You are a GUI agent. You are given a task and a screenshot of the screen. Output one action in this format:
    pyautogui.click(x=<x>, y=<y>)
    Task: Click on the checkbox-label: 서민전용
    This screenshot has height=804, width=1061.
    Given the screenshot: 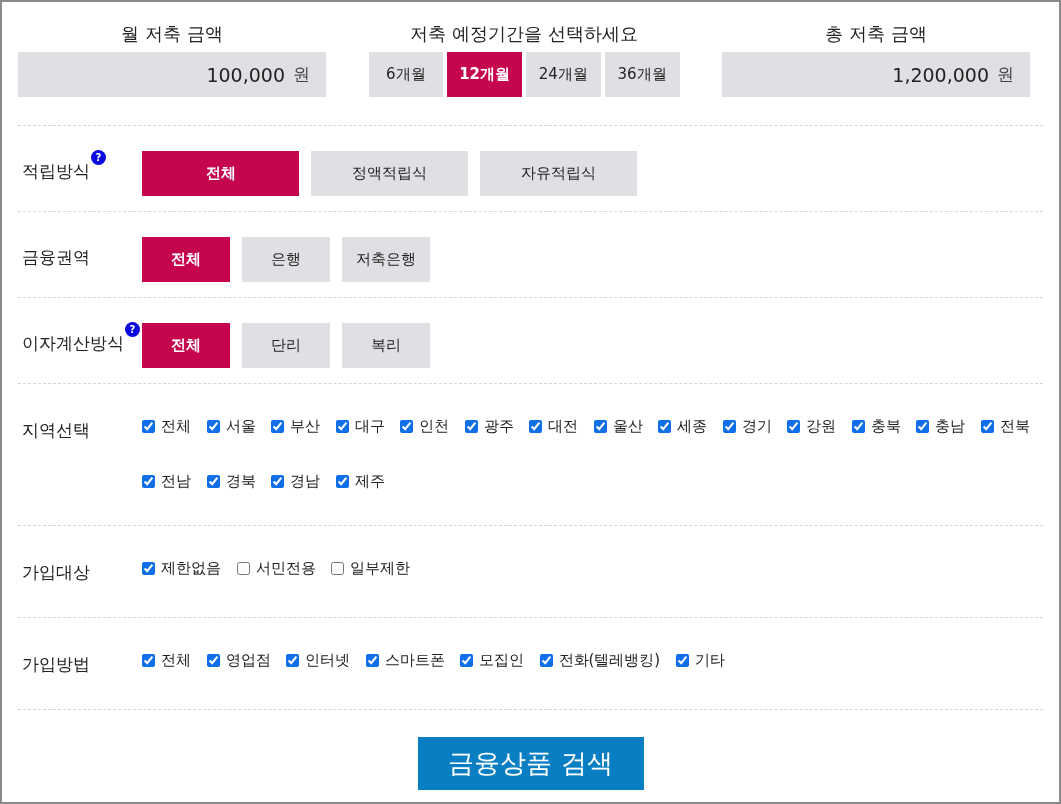 What is the action you would take?
    pyautogui.click(x=285, y=568)
    